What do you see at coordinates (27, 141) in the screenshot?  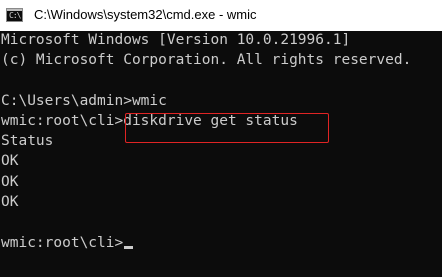 I see `console-line-status-header: Status` at bounding box center [27, 141].